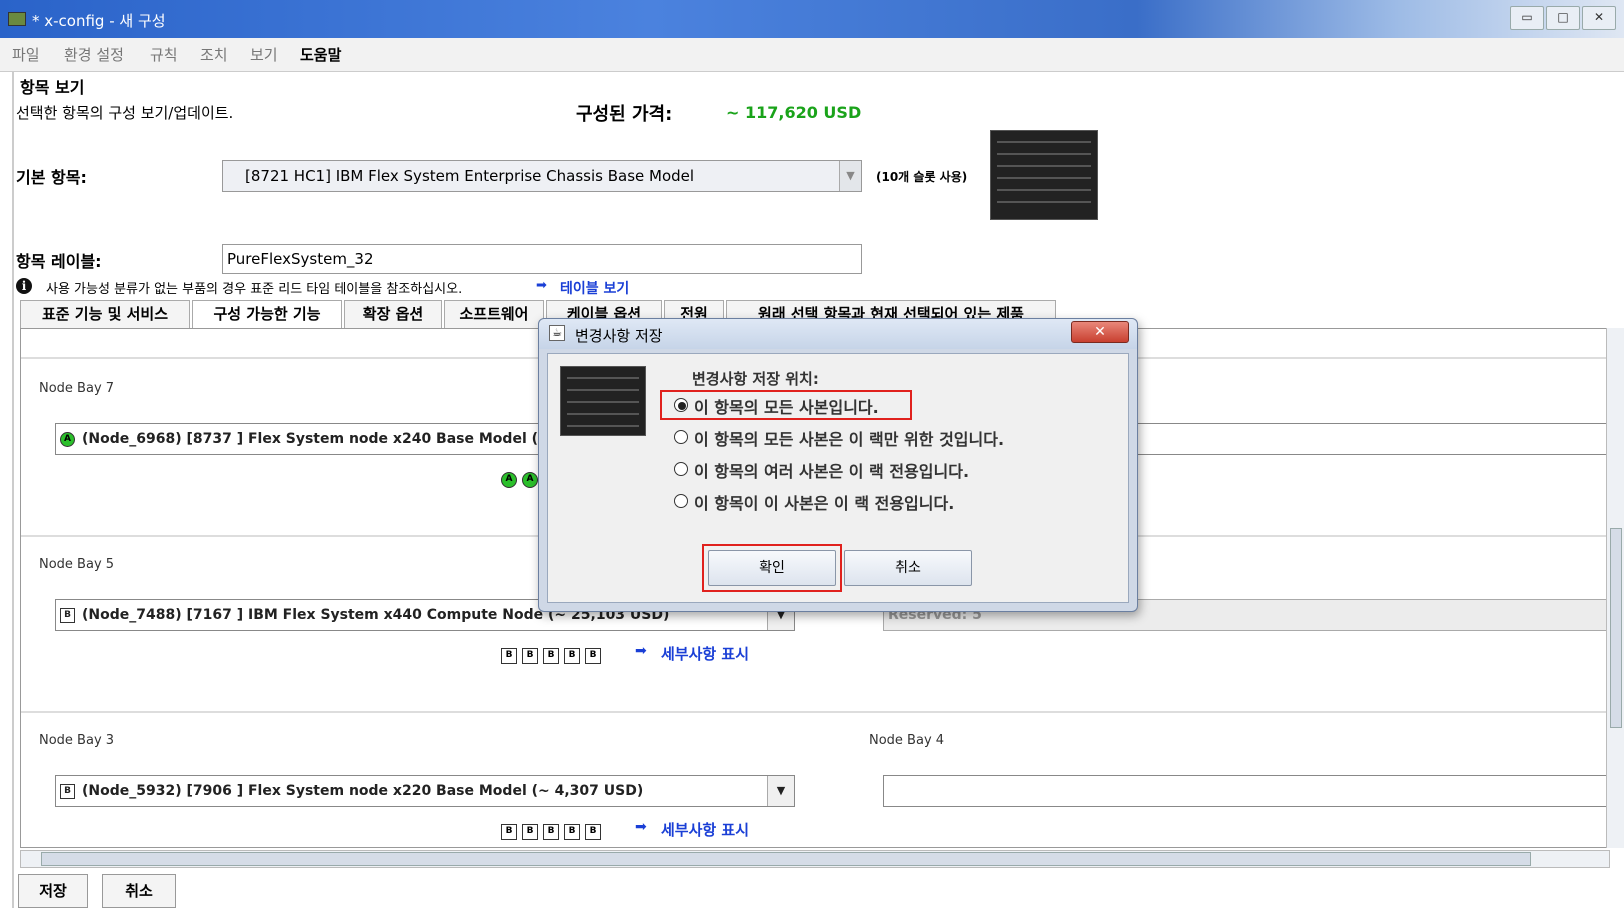 The height and width of the screenshot is (908, 1624). What do you see at coordinates (1527, 18) in the screenshot?
I see `minimize-button: ▭` at bounding box center [1527, 18].